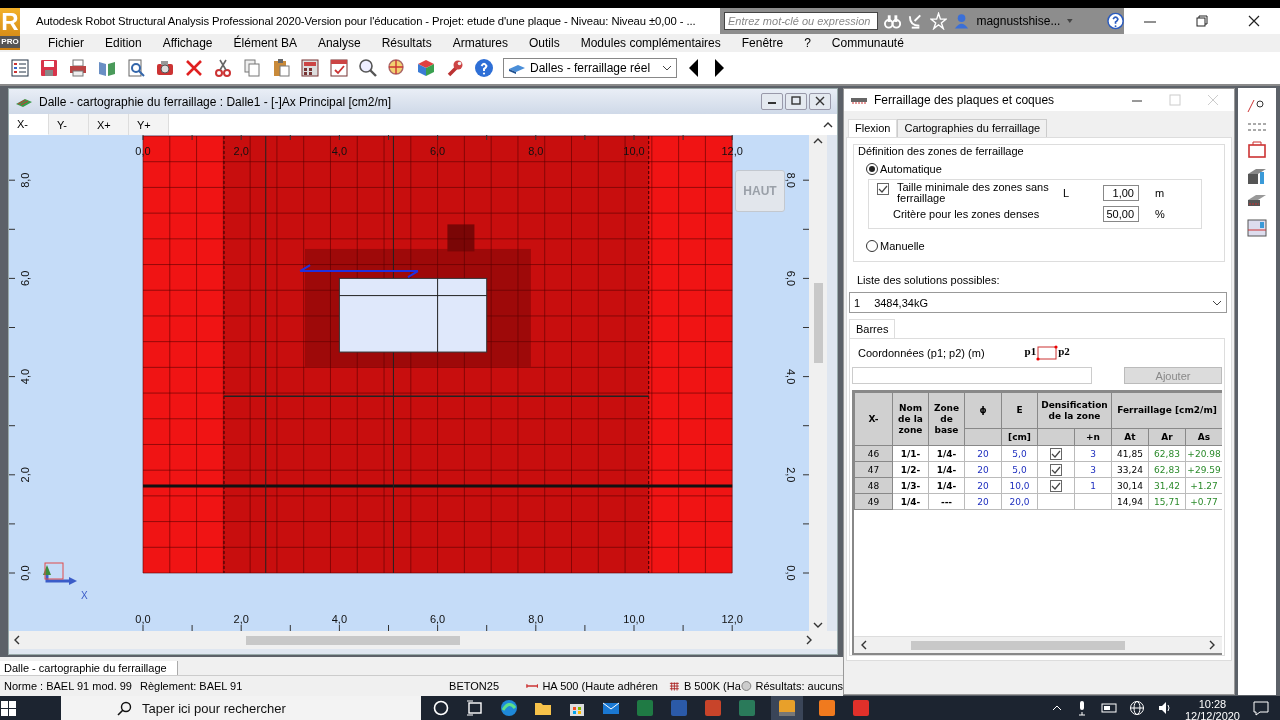 This screenshot has height=720, width=1280. What do you see at coordinates (441, 708) in the screenshot?
I see `circle-icon` at bounding box center [441, 708].